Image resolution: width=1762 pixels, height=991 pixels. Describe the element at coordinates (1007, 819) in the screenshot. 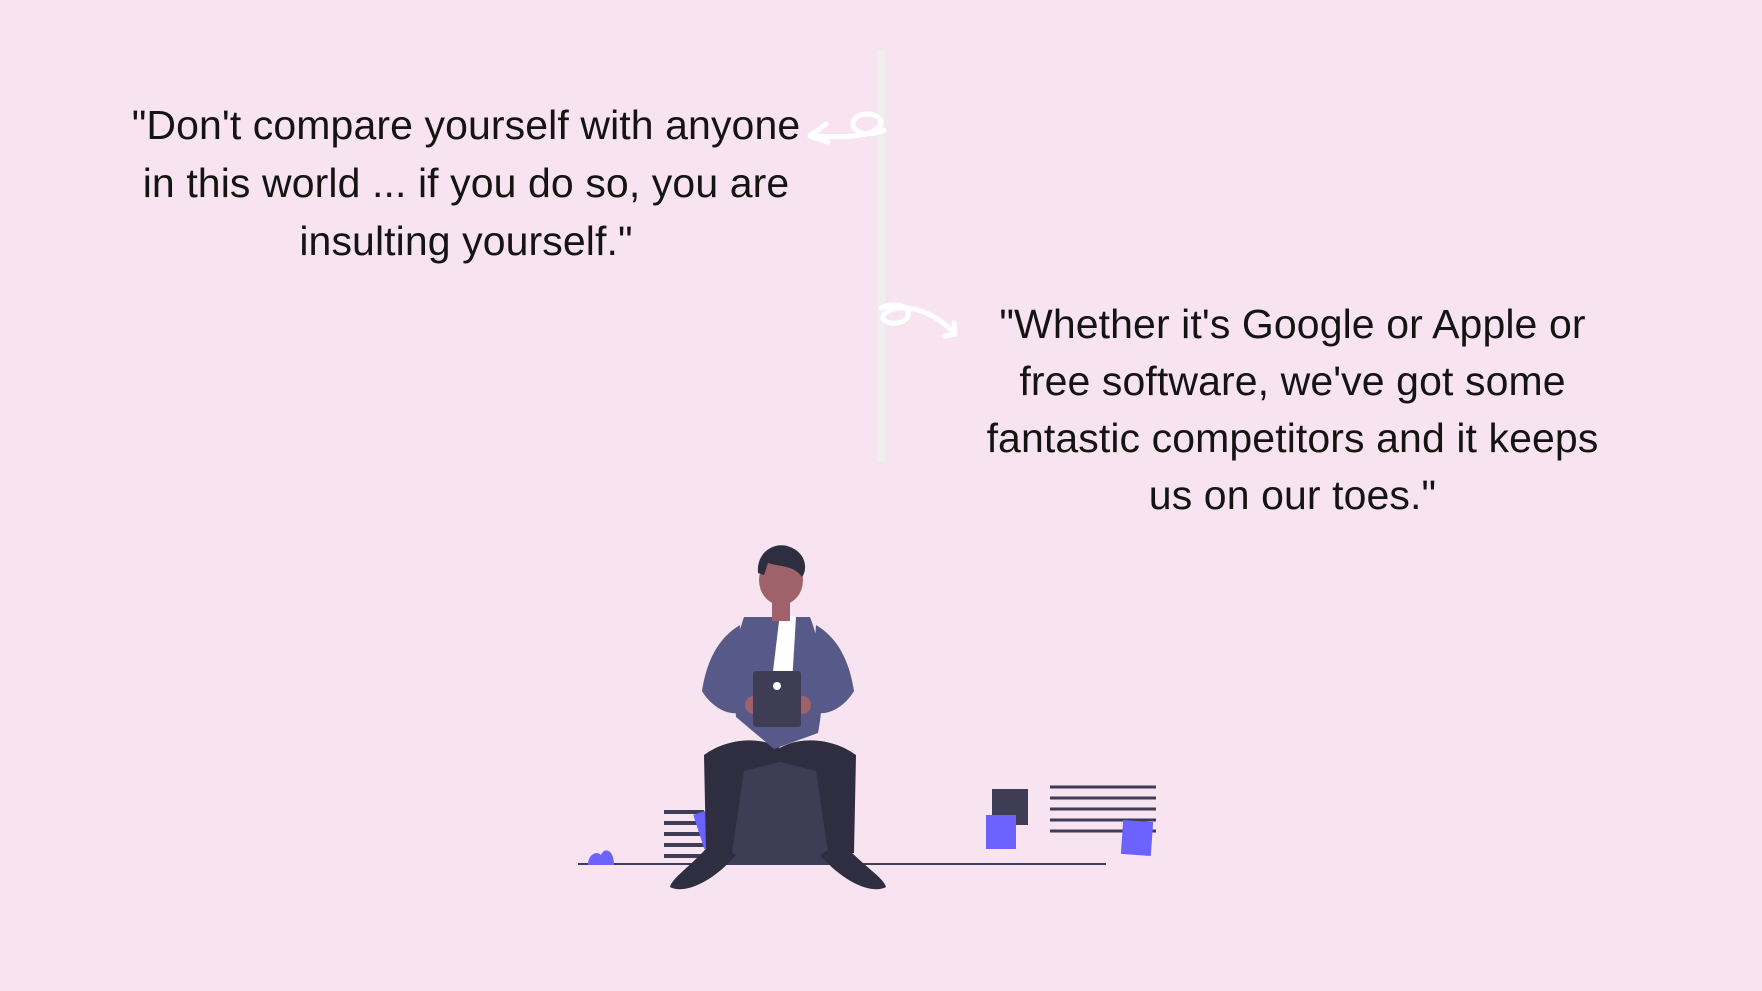

I see `right-squares-icon` at that location.